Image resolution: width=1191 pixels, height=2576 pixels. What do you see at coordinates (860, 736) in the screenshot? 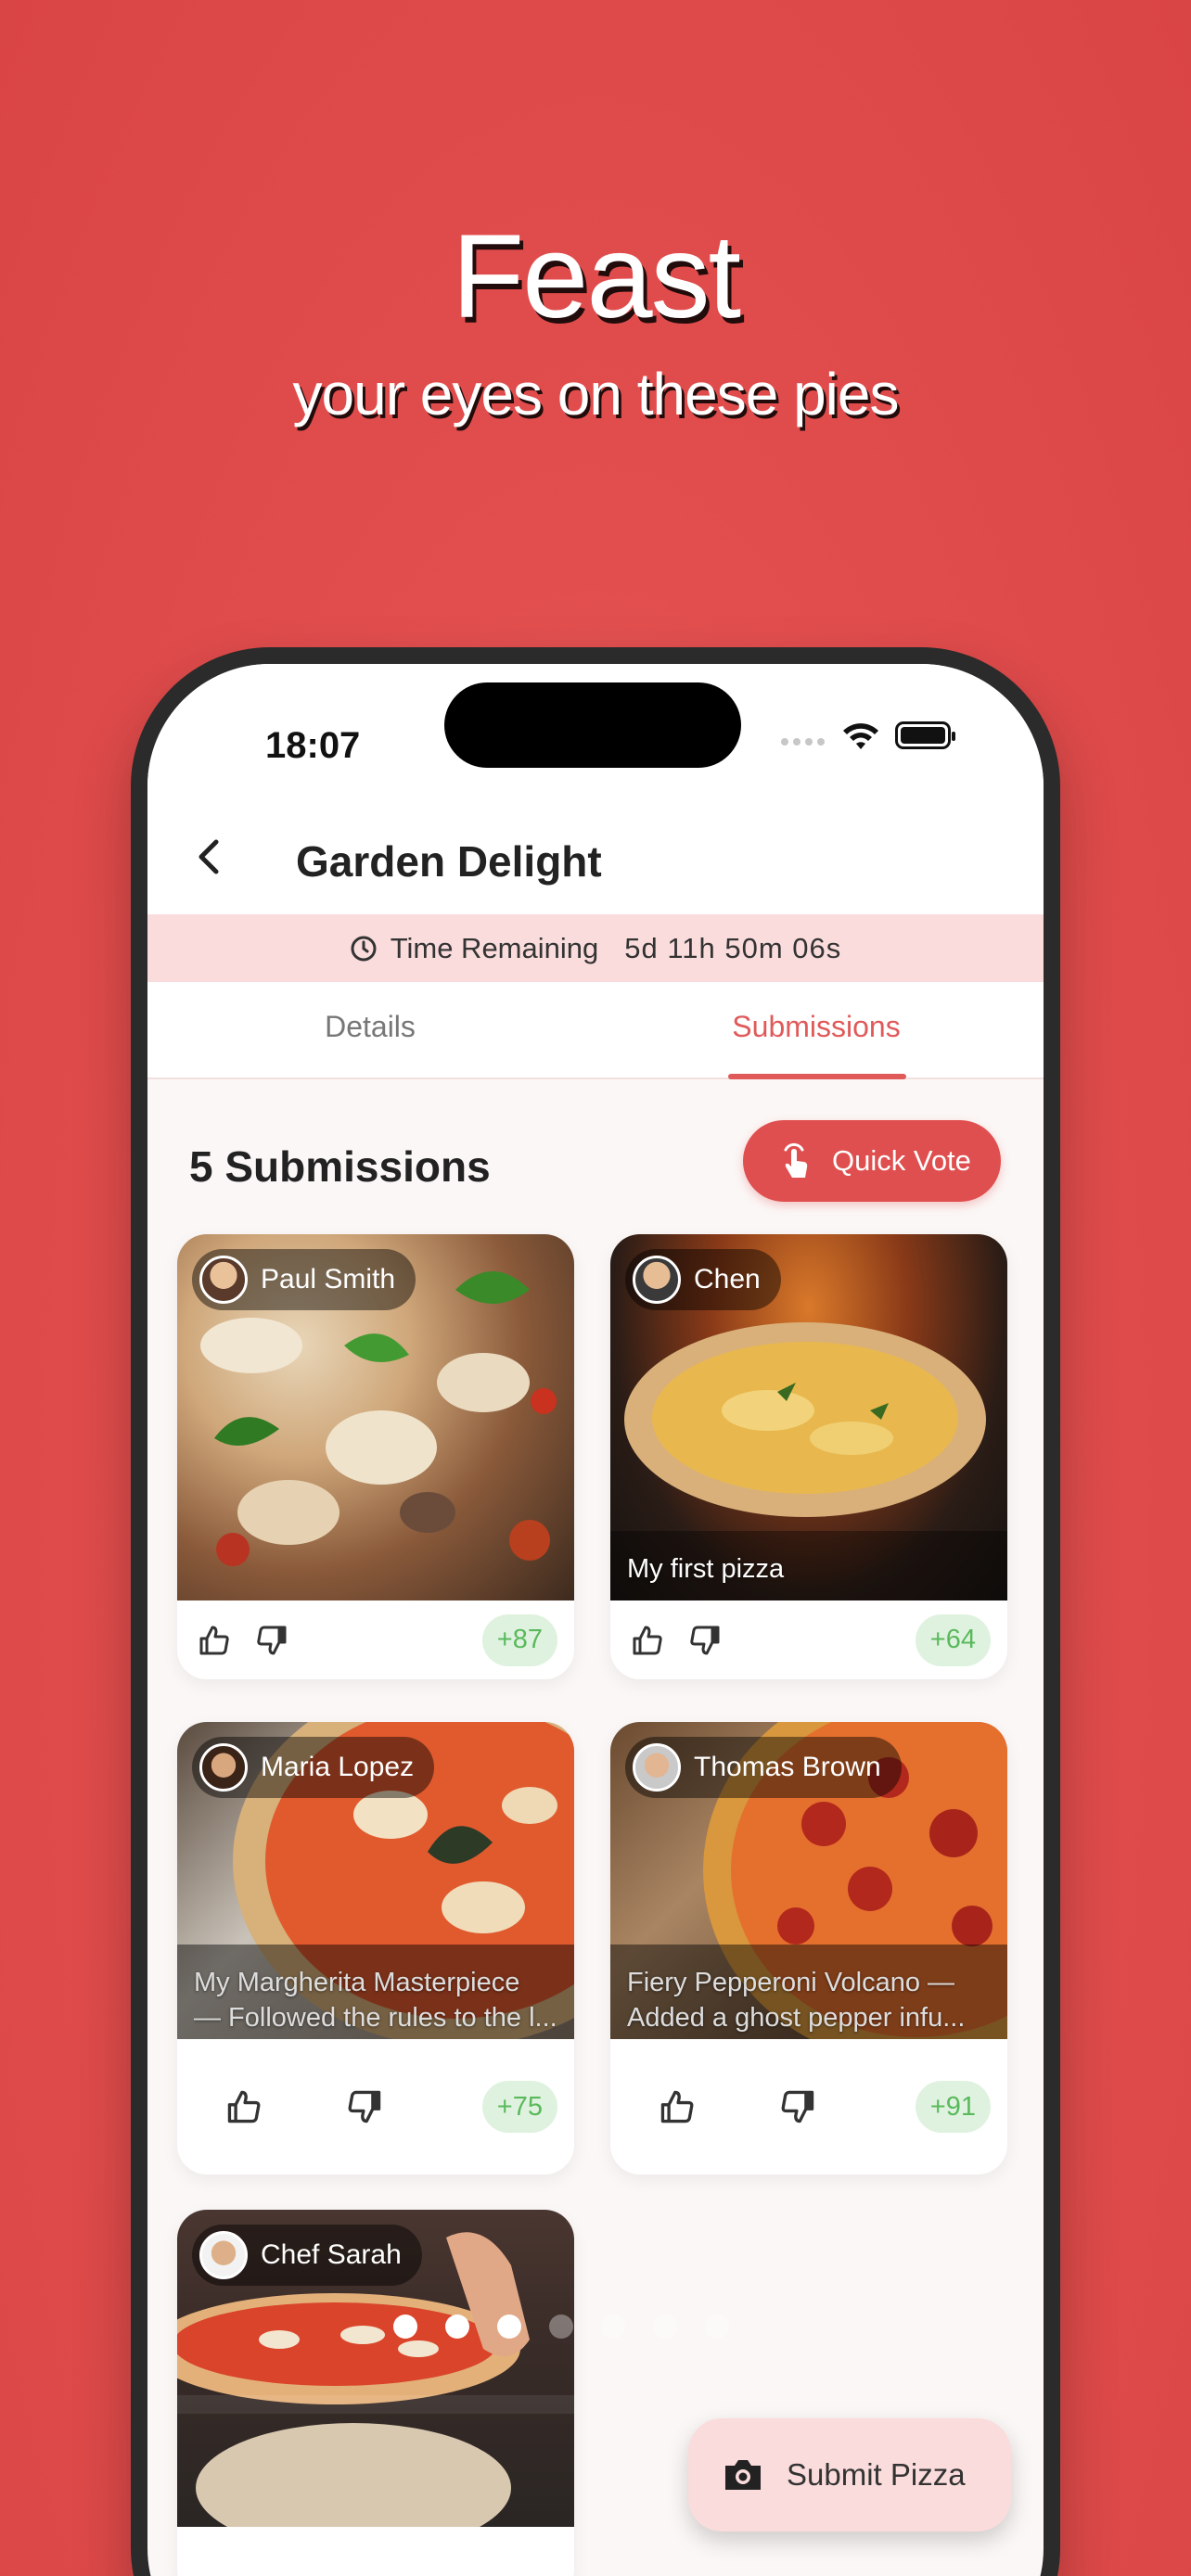
I see `wifi-icon` at bounding box center [860, 736].